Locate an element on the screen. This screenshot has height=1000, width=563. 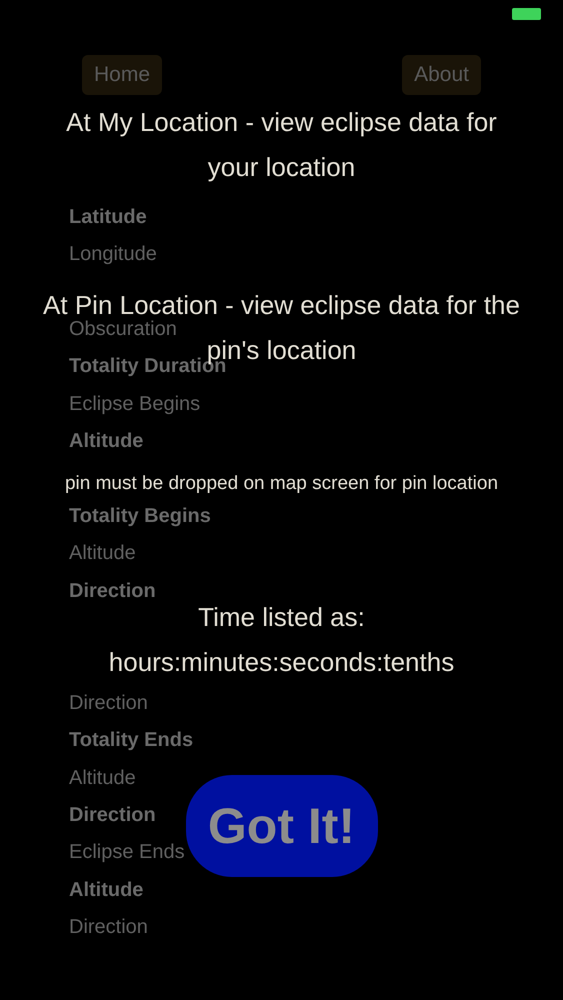
row-heading: Totality Ends is located at coordinates (131, 740).